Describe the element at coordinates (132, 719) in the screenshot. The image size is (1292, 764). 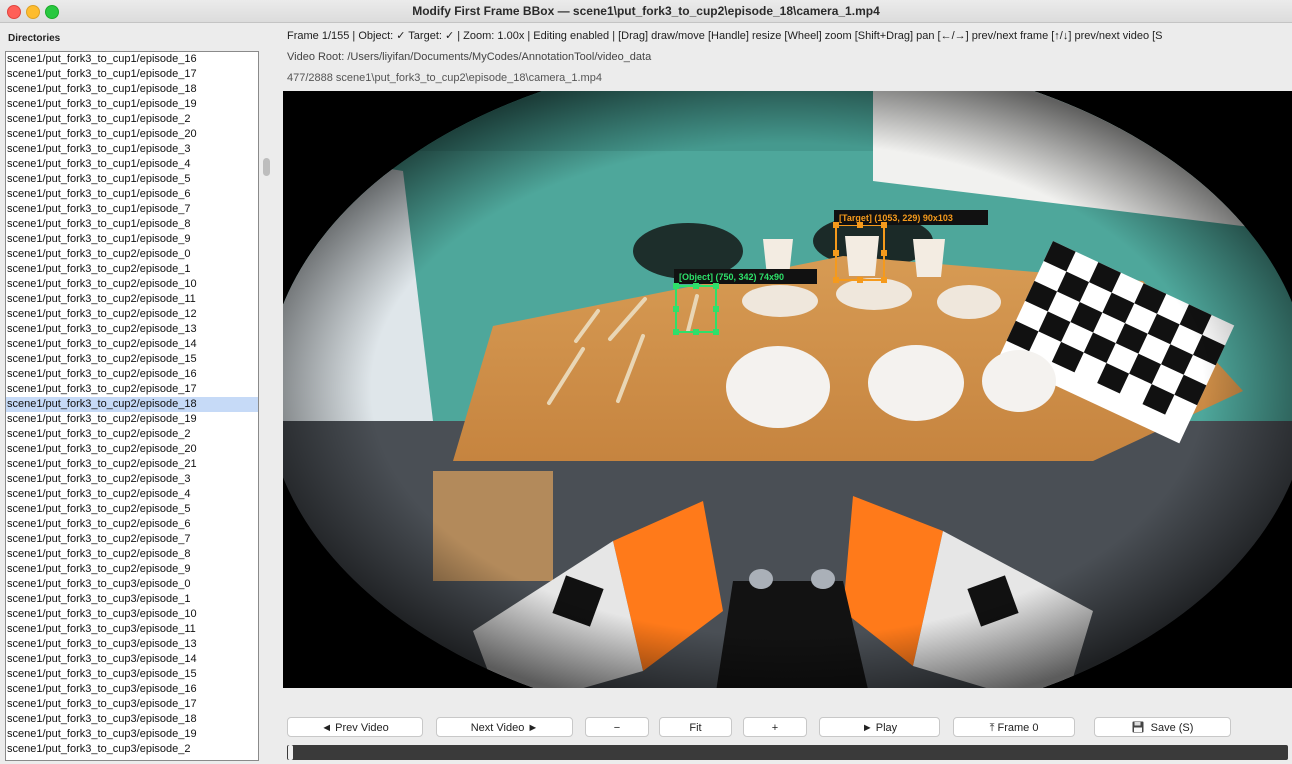
I see `directory-list-item: scene1/put_fork3_to_cup3/episode_18` at that location.